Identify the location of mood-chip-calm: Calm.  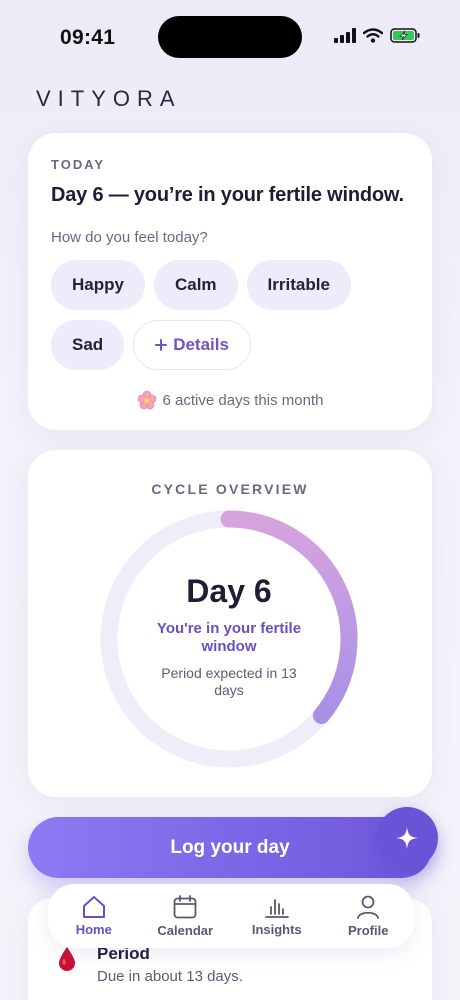
(195, 285).